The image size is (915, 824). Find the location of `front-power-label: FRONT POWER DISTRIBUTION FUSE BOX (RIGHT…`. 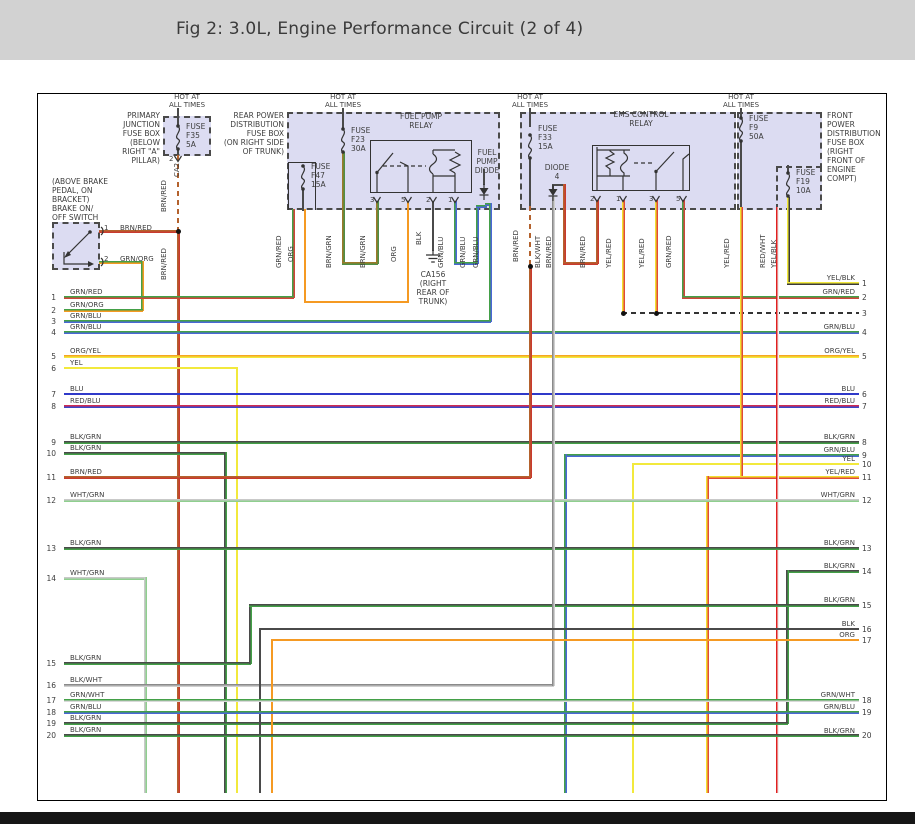

front-power-label: FRONT POWER DISTRIBUTION FUSE BOX (RIGHT… is located at coordinates (854, 147).